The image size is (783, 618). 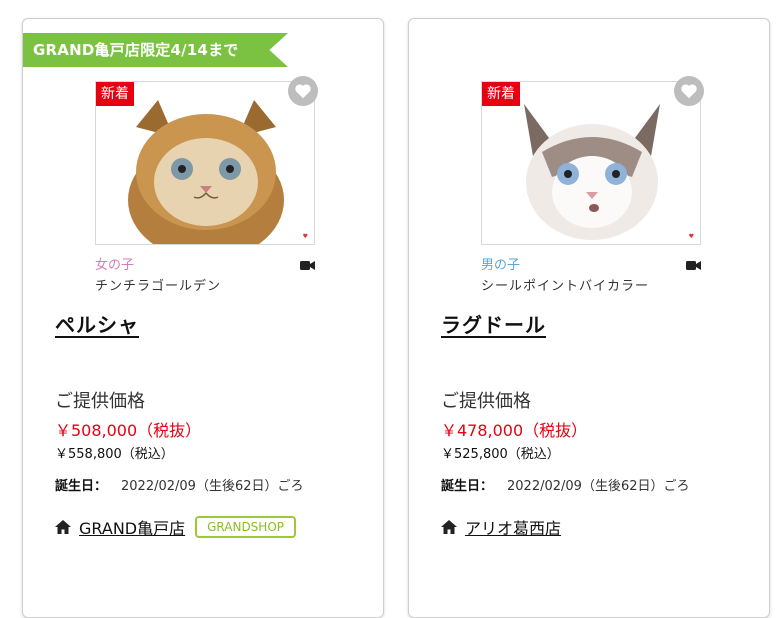 What do you see at coordinates (128, 430) in the screenshot?
I see `price-ex-tax: ￥508,000（税抜）` at bounding box center [128, 430].